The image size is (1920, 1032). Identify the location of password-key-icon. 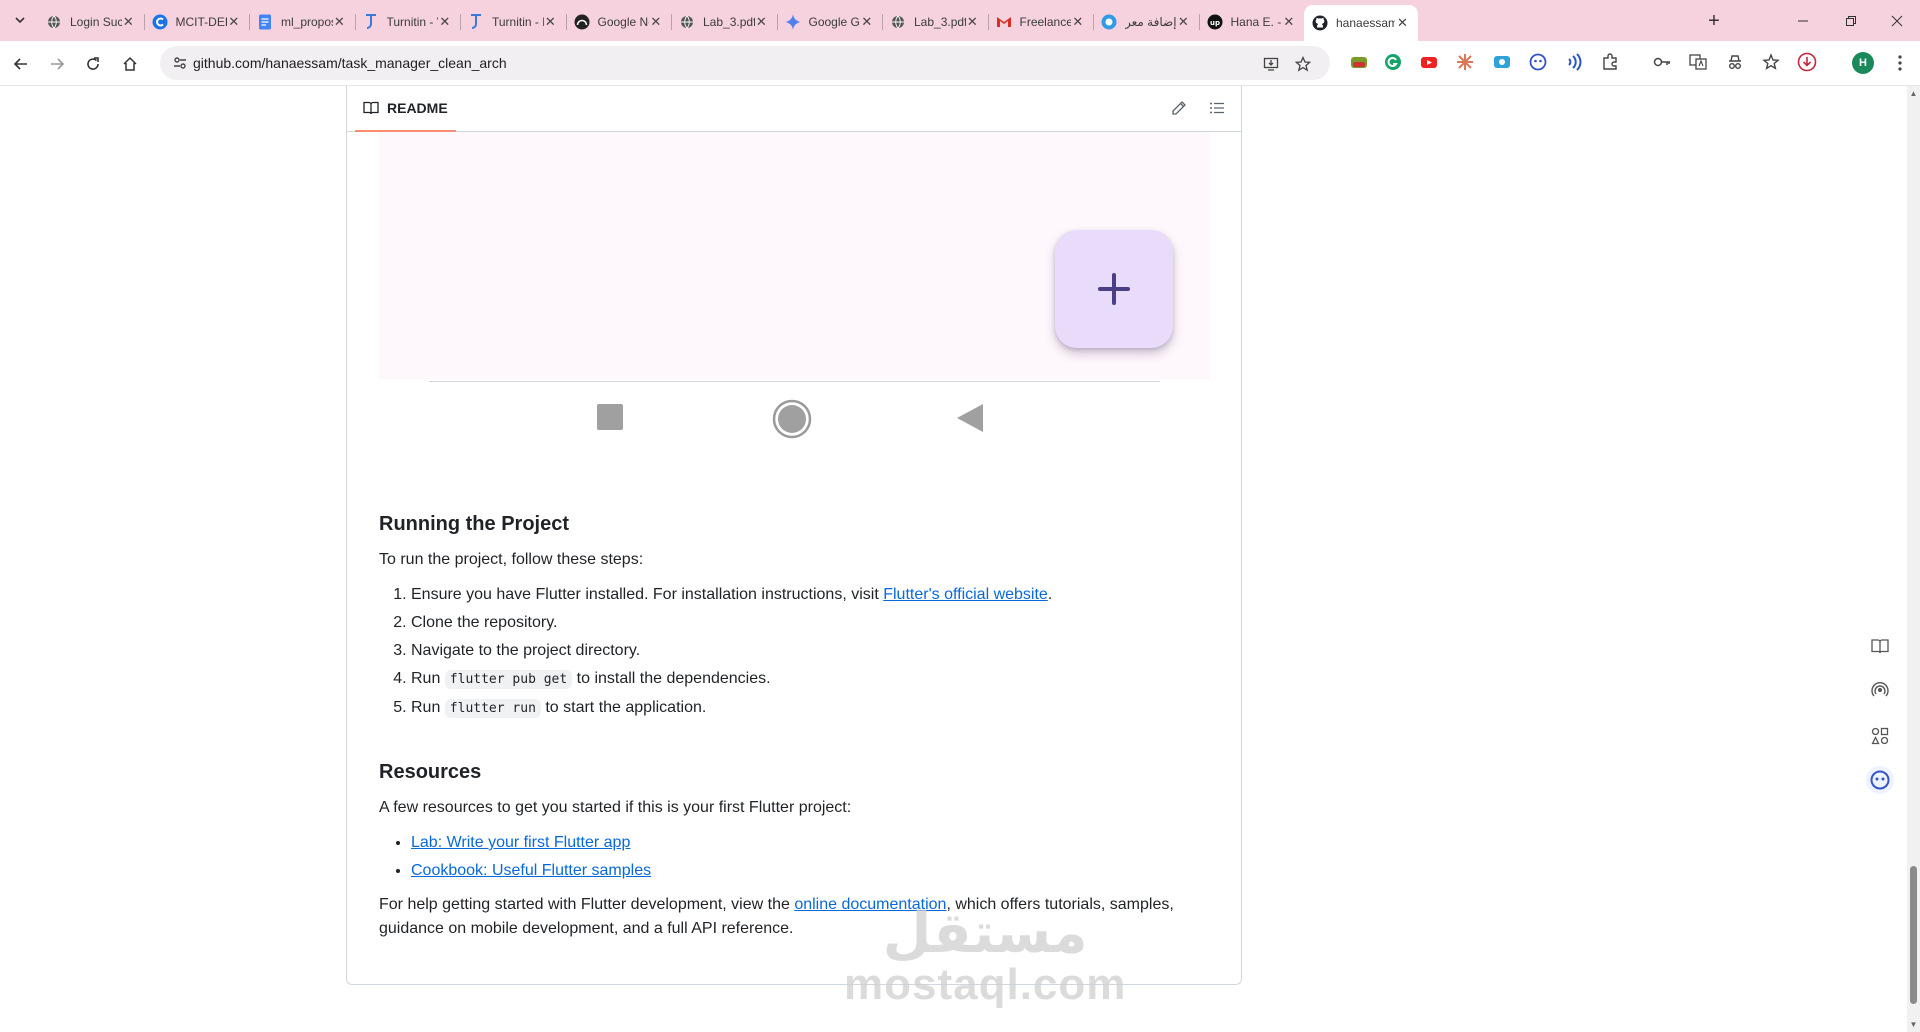
(1662, 62).